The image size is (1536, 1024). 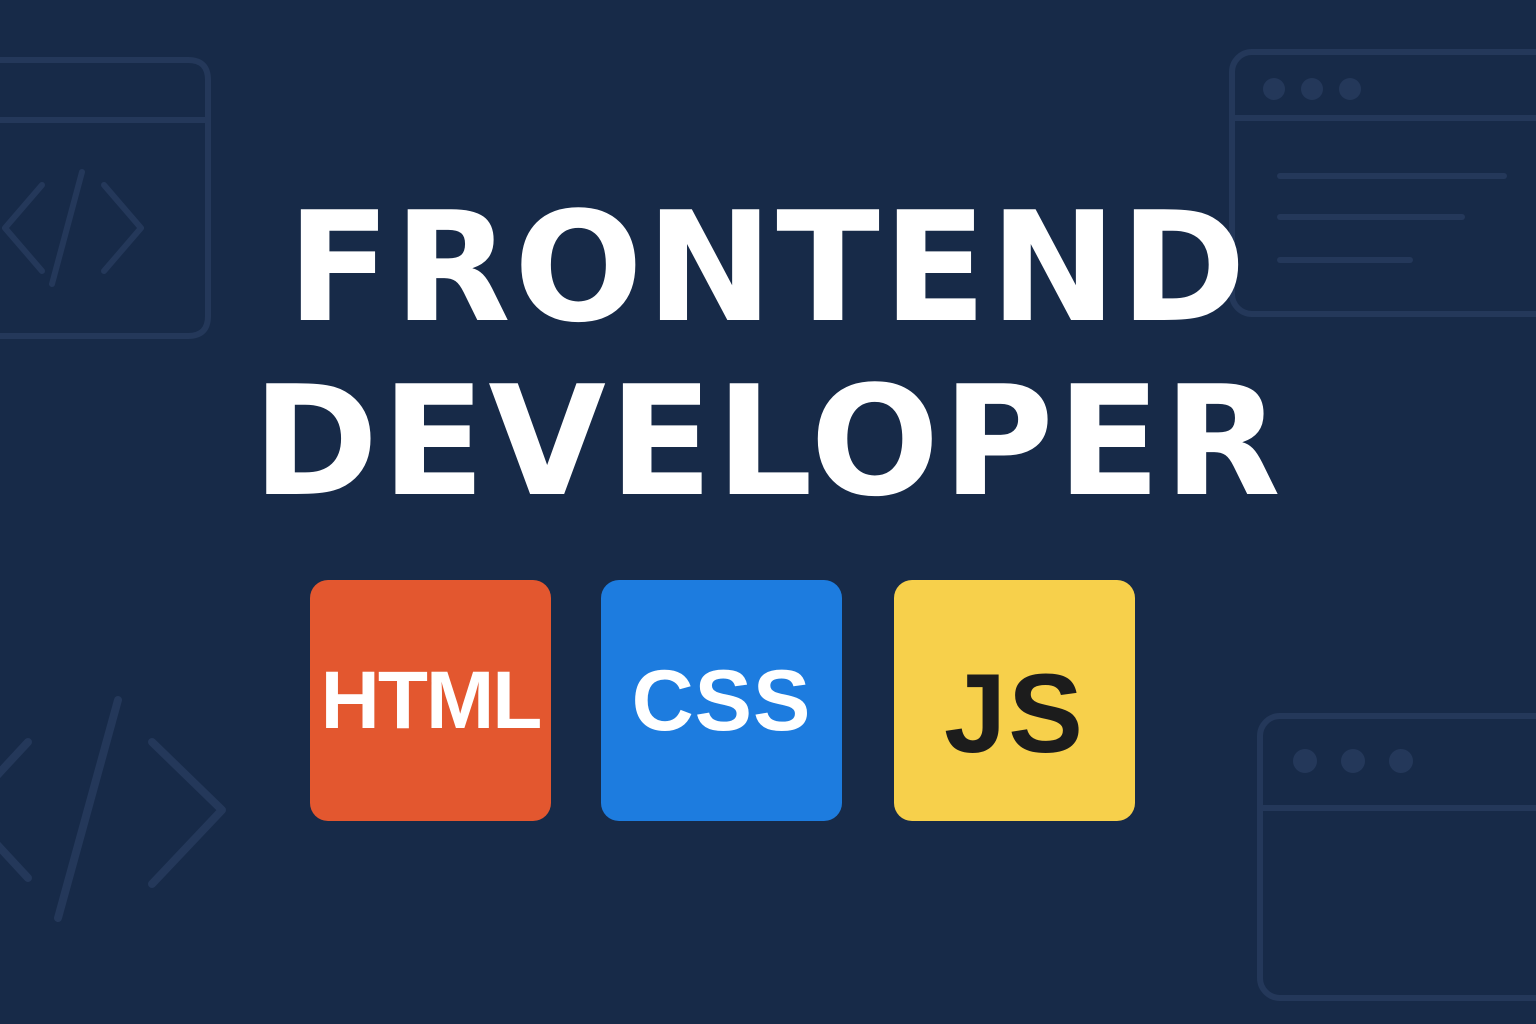 I want to click on js-badge: JS, so click(x=1014, y=700).